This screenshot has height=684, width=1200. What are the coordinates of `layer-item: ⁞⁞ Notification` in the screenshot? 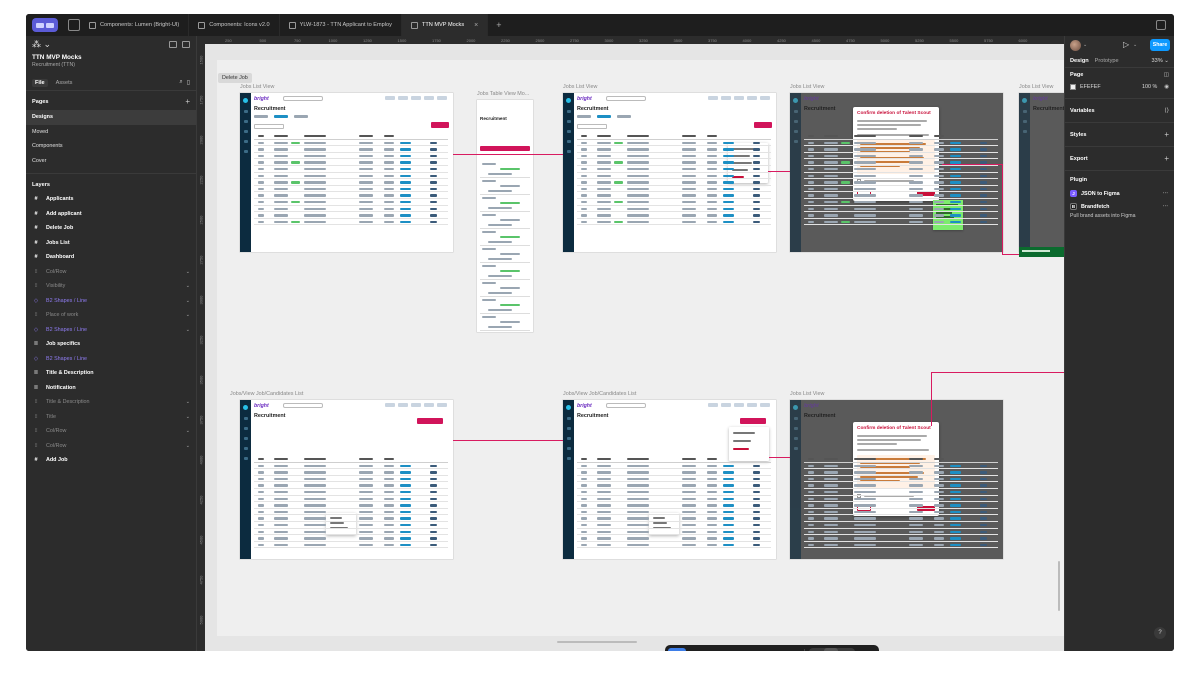 It's located at (111, 388).